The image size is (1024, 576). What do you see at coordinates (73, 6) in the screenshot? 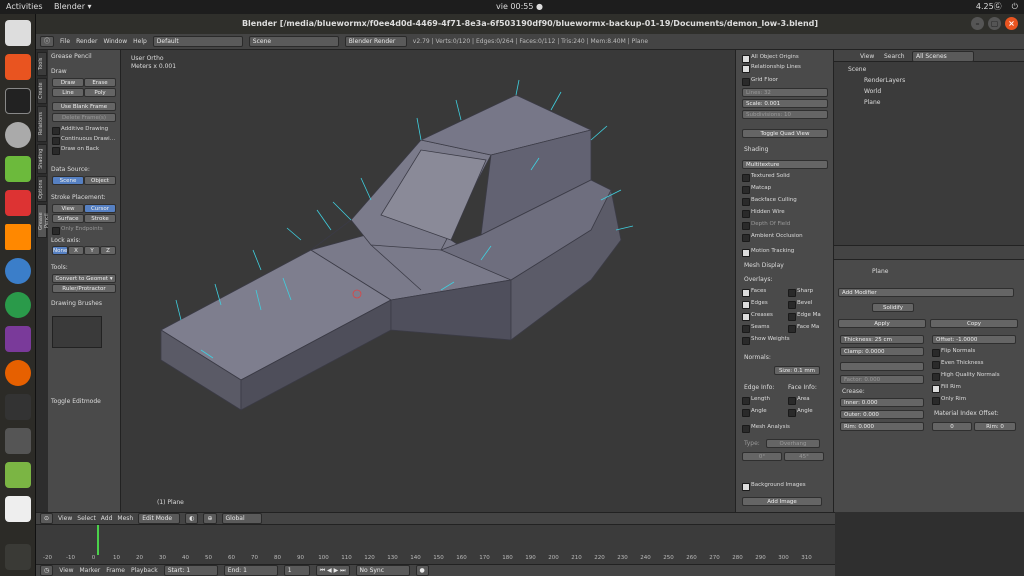
I see `app-menu: Blender ▾` at bounding box center [73, 6].